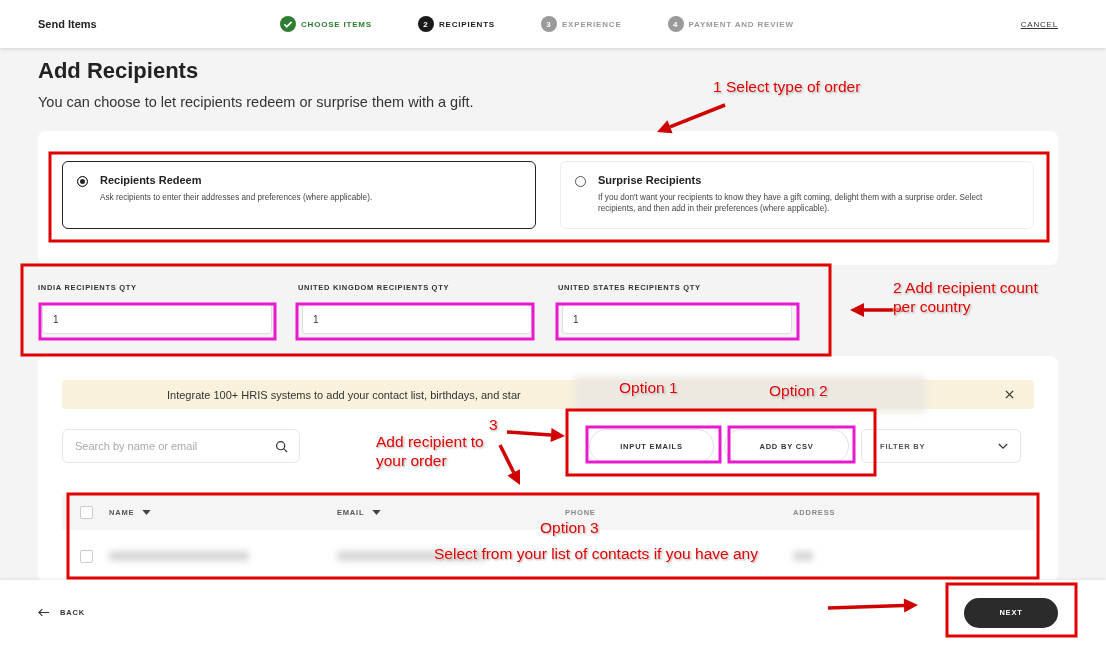  Describe the element at coordinates (425, 24) in the screenshot. I see `step-number: 2` at that location.